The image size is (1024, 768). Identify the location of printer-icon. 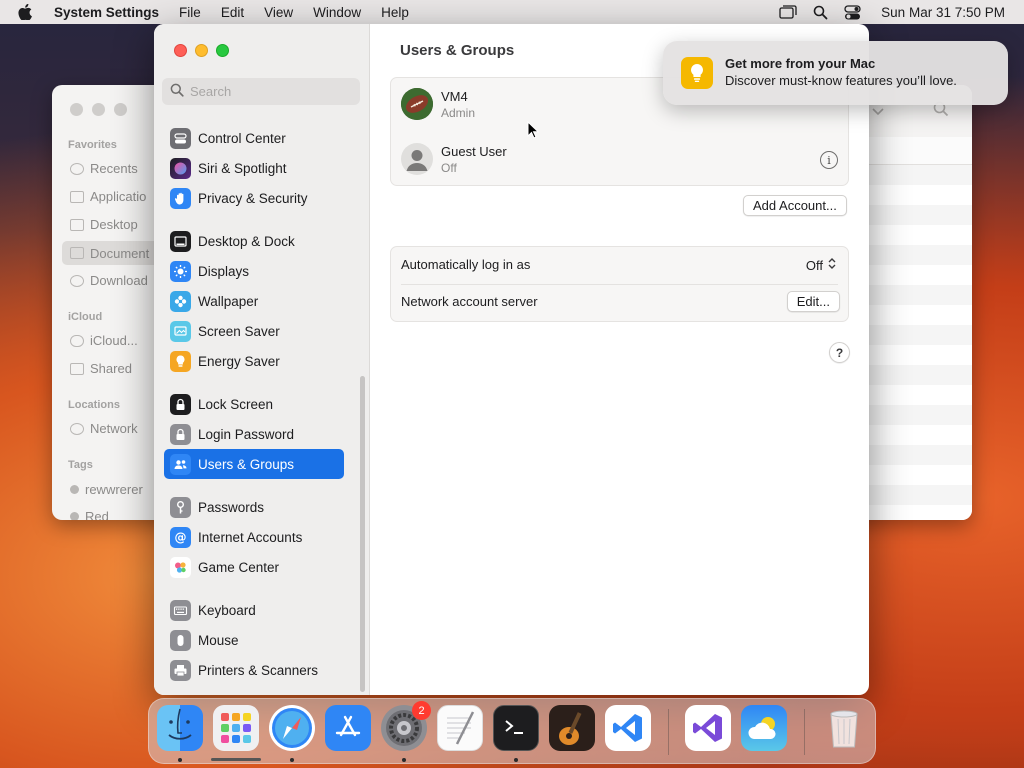
(180, 670).